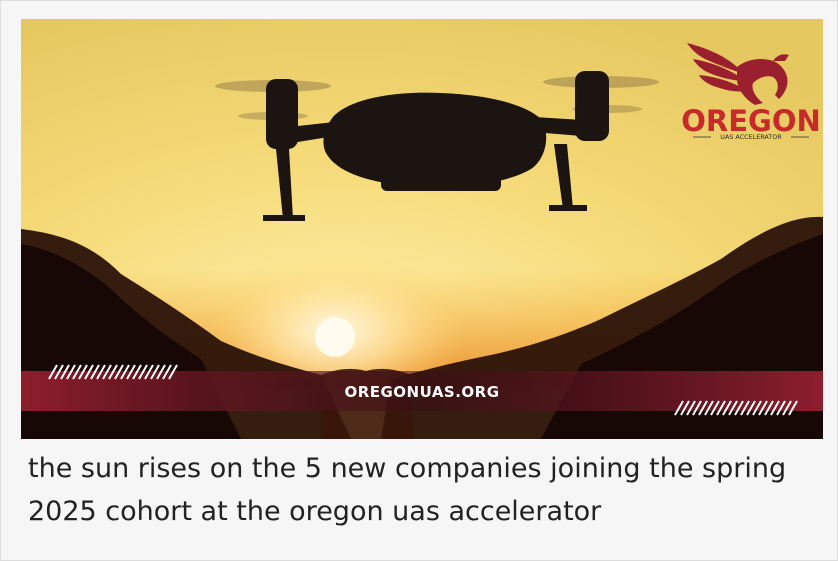 This screenshot has height=561, width=838. What do you see at coordinates (421, 392) in the screenshot?
I see `banner-url-text: OREGONUAS.ORG` at bounding box center [421, 392].